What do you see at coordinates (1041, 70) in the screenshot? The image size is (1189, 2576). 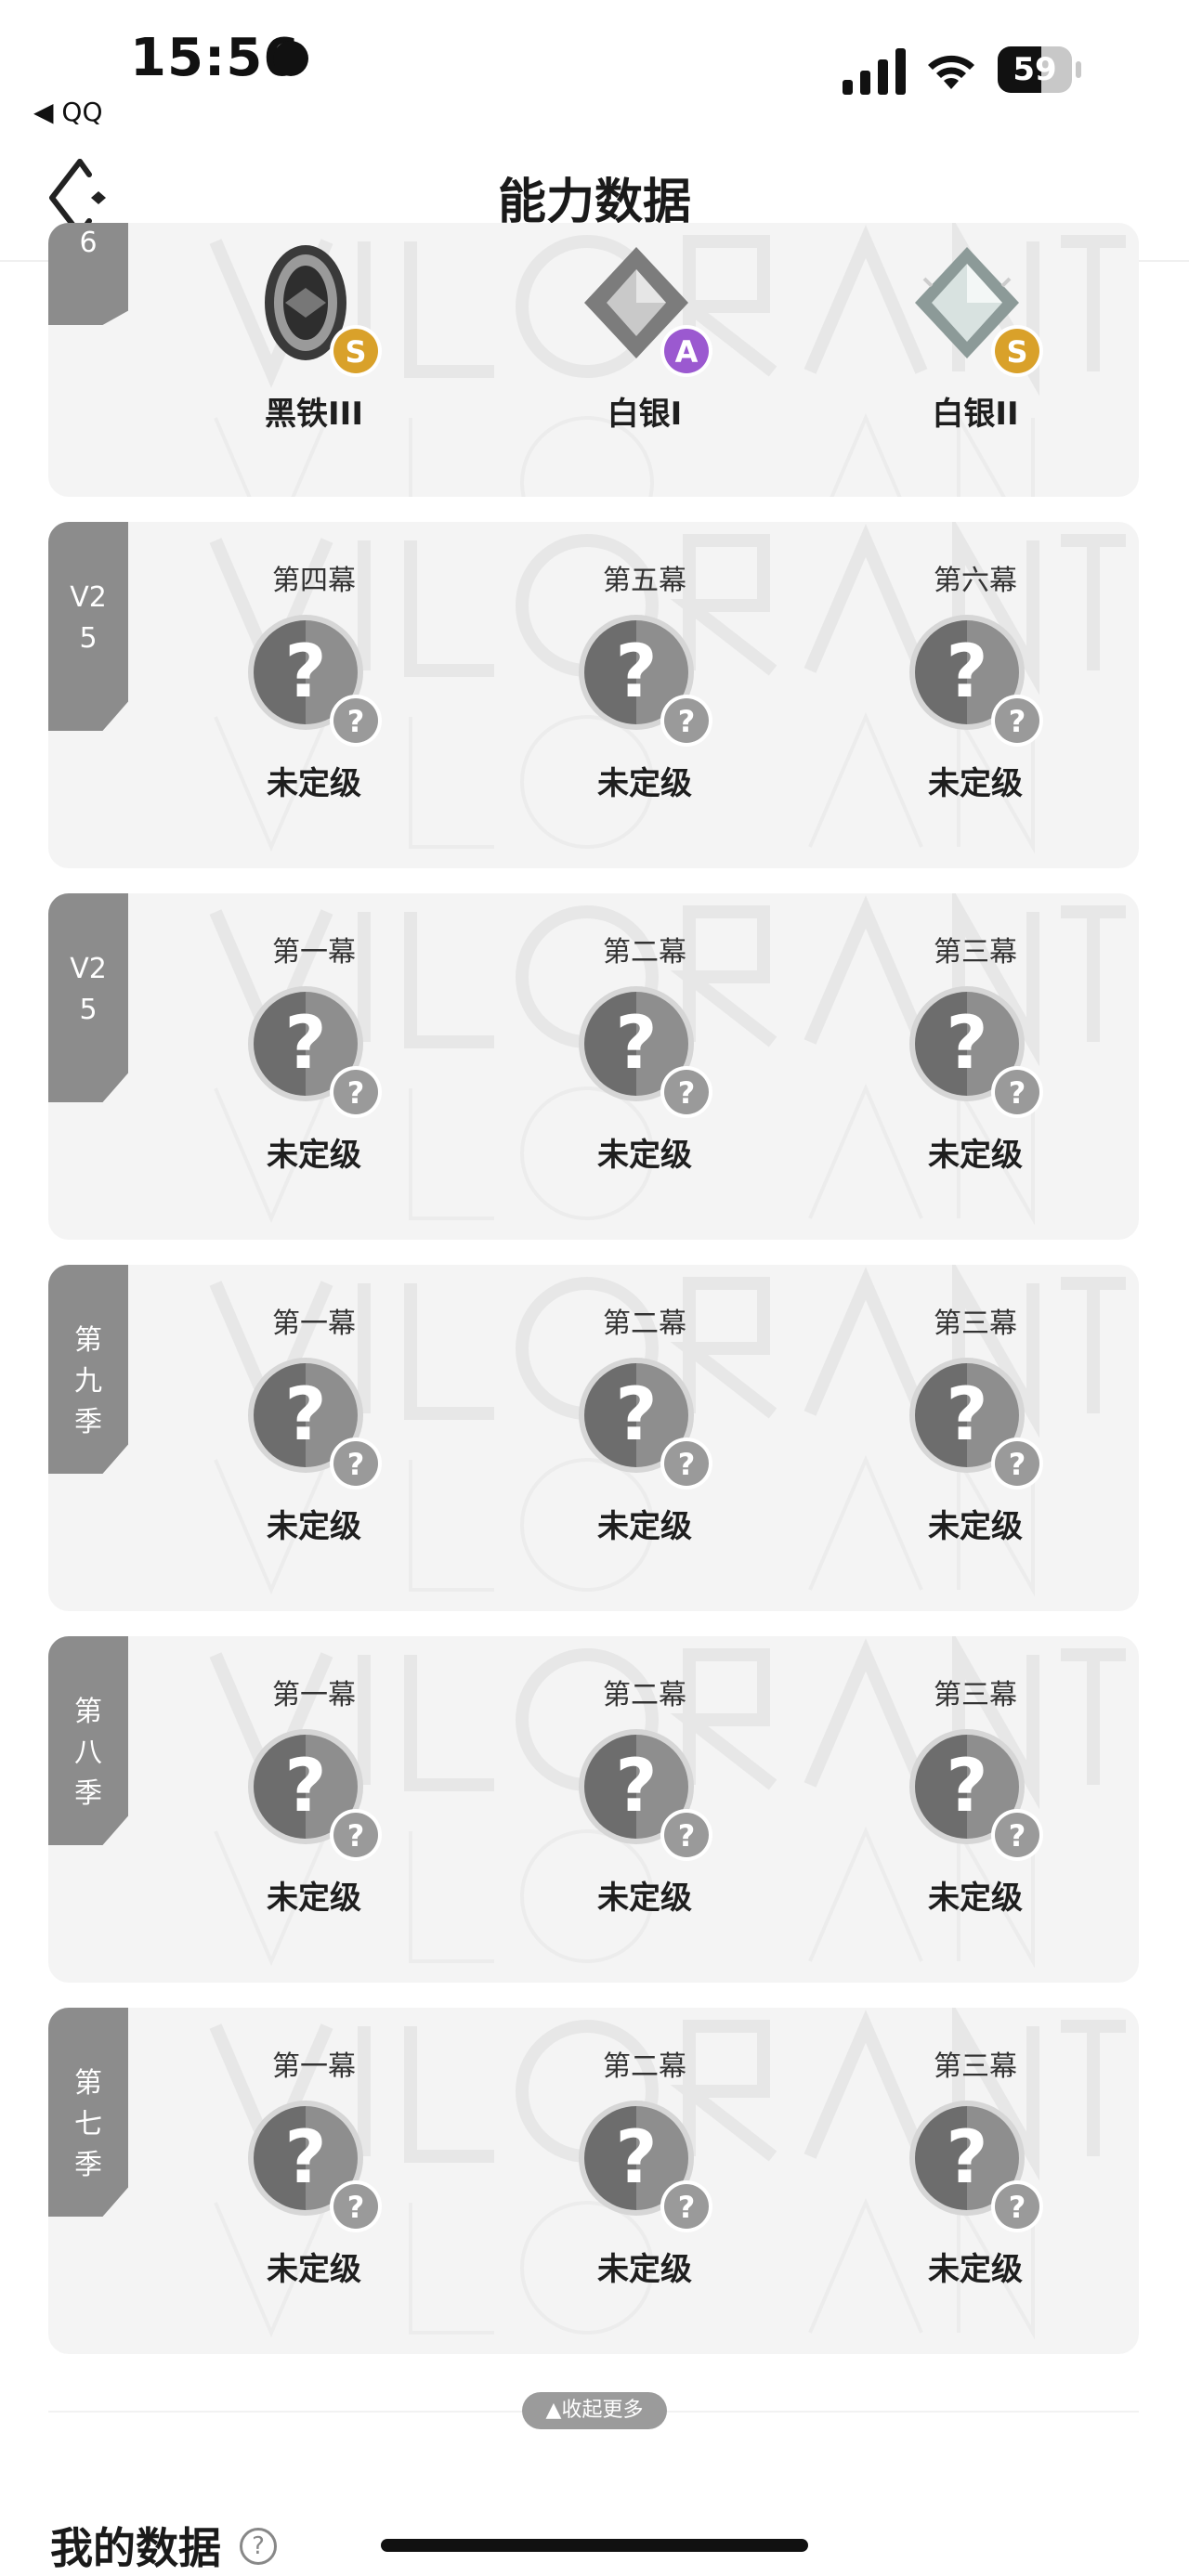 I see `battery-icon: 59` at bounding box center [1041, 70].